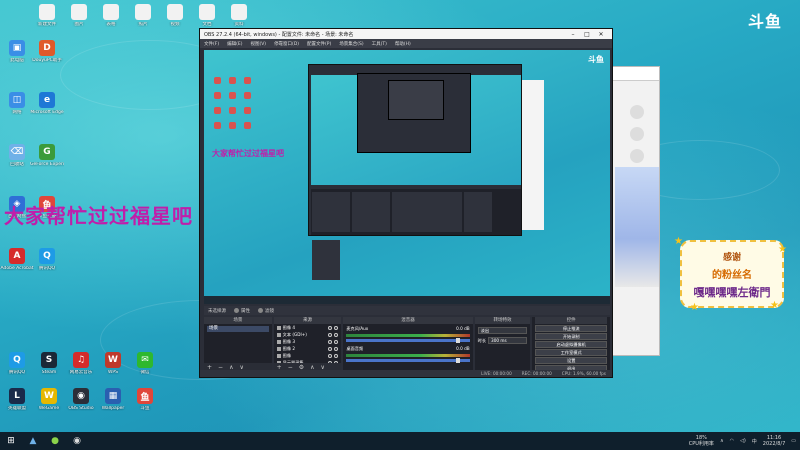  I want to click on clock: 11:16 2022/8/7, so click(774, 441).